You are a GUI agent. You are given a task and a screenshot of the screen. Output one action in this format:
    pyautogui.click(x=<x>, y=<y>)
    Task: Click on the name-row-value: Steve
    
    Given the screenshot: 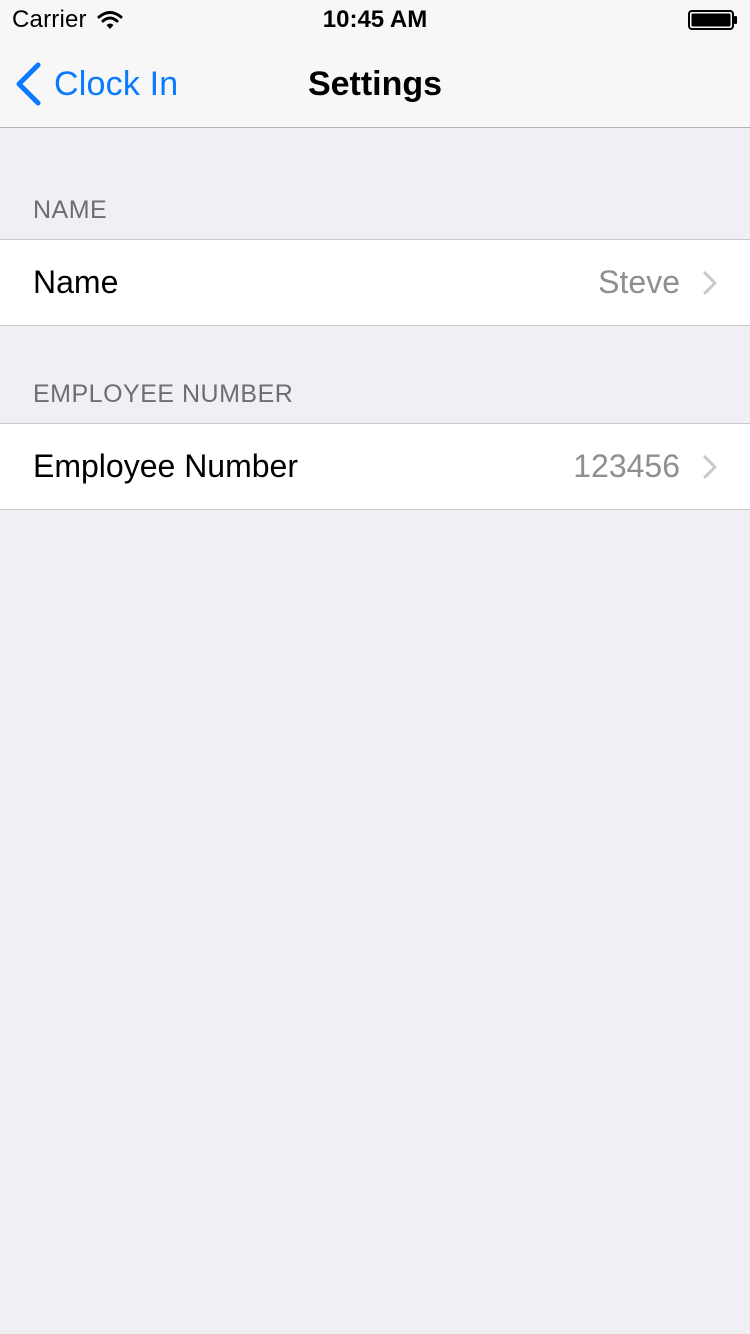 What is the action you would take?
    pyautogui.click(x=639, y=282)
    